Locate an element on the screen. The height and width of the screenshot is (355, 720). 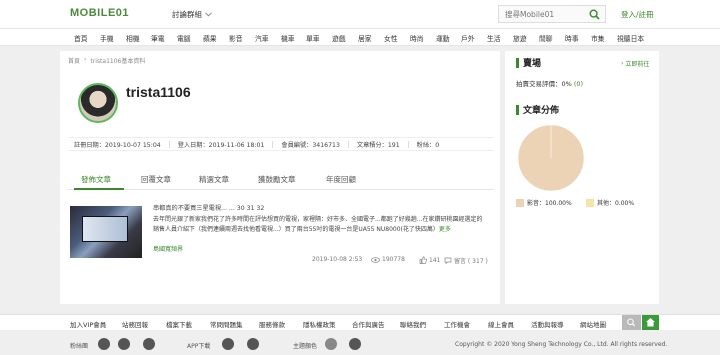
nav-item: 單車 is located at coordinates (313, 38).